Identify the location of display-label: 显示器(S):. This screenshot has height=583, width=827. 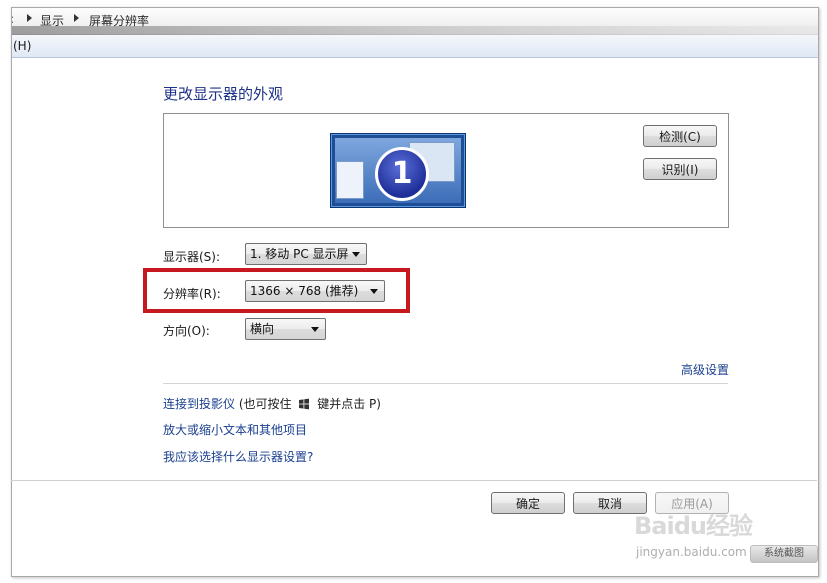
(192, 257).